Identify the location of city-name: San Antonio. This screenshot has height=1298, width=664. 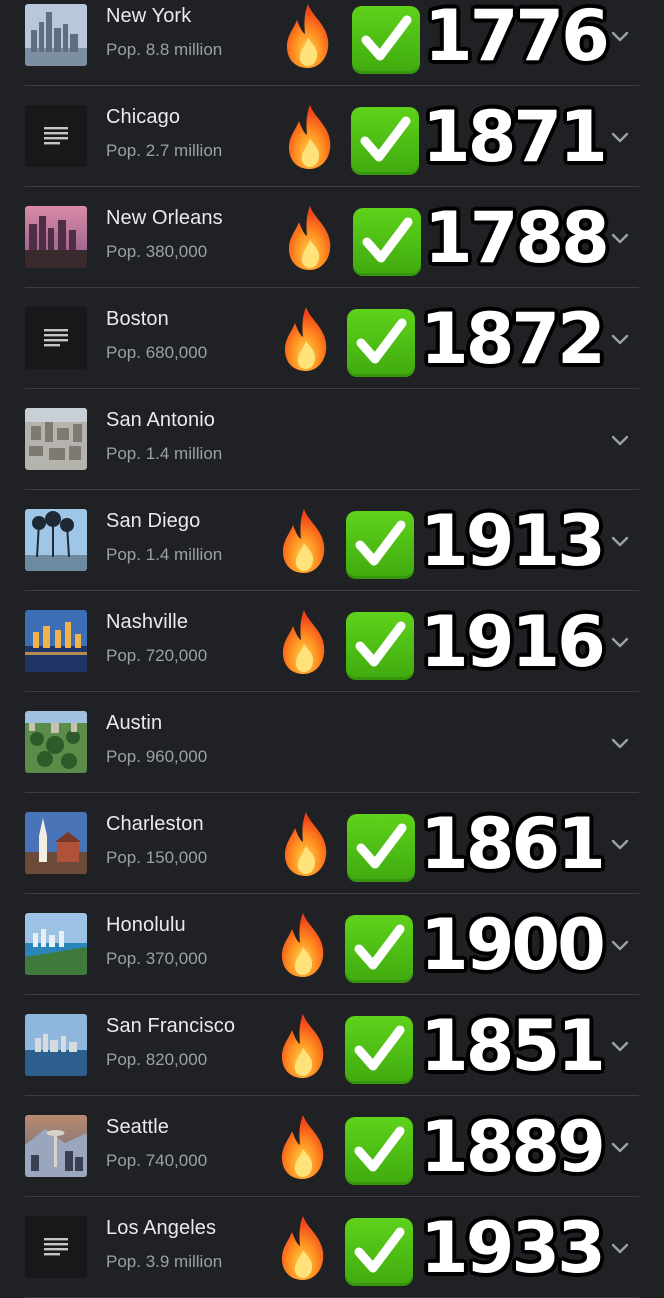
(160, 420).